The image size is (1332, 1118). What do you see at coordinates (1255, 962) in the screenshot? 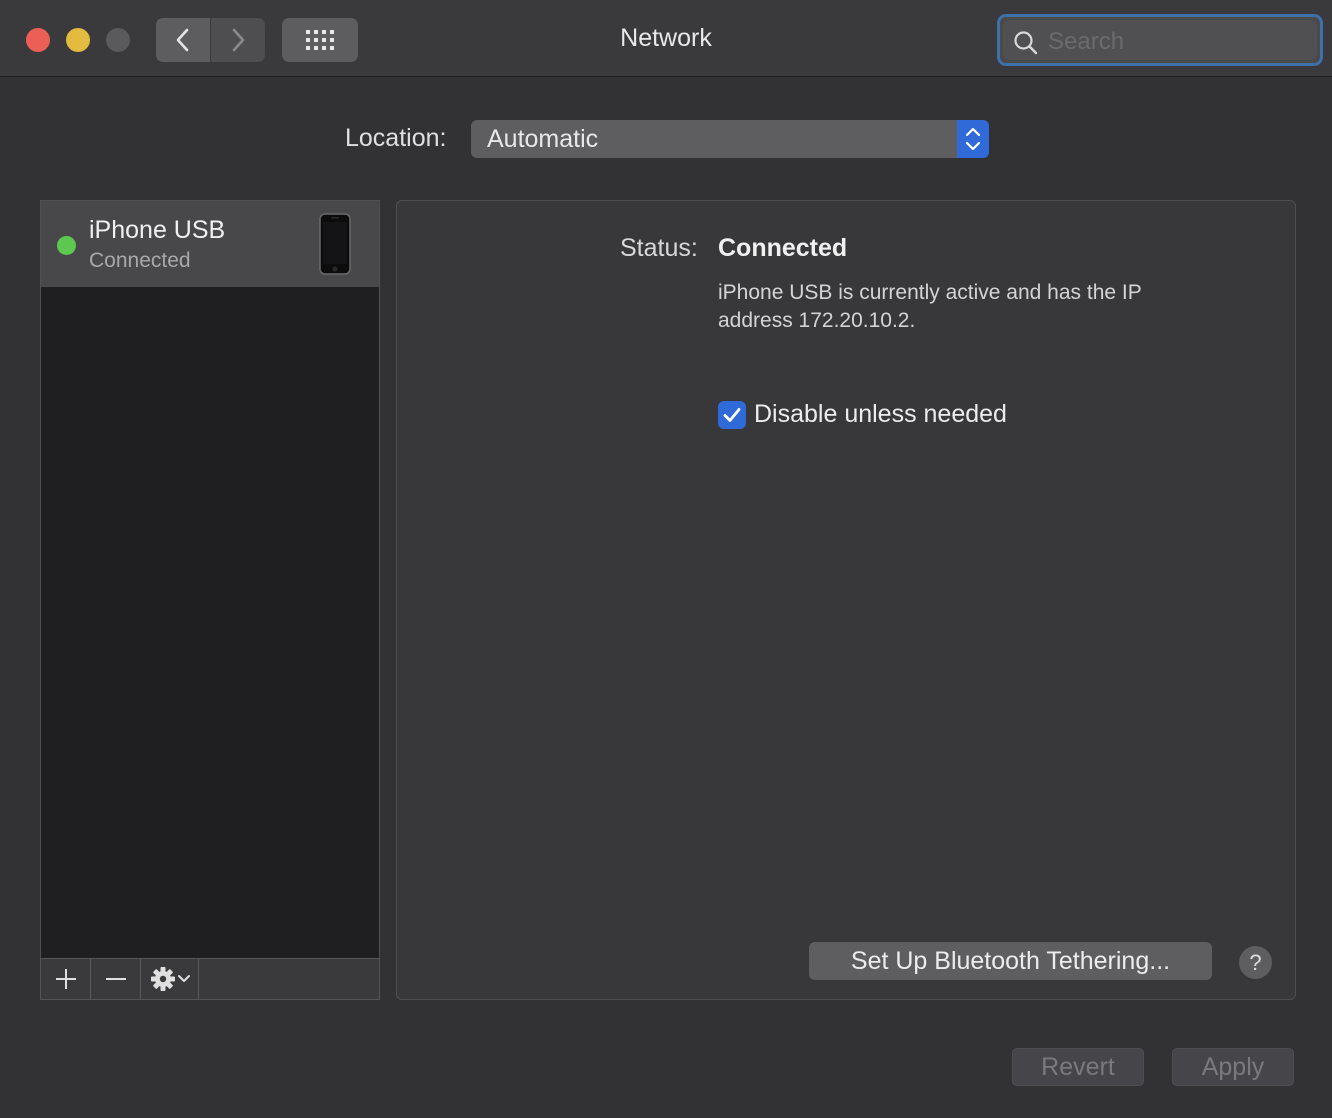
I see `help-button: ?` at bounding box center [1255, 962].